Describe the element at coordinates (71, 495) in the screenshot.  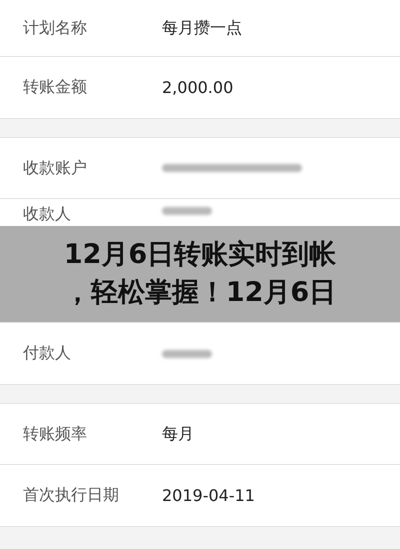
I see `field-label: 首次执行日期` at that location.